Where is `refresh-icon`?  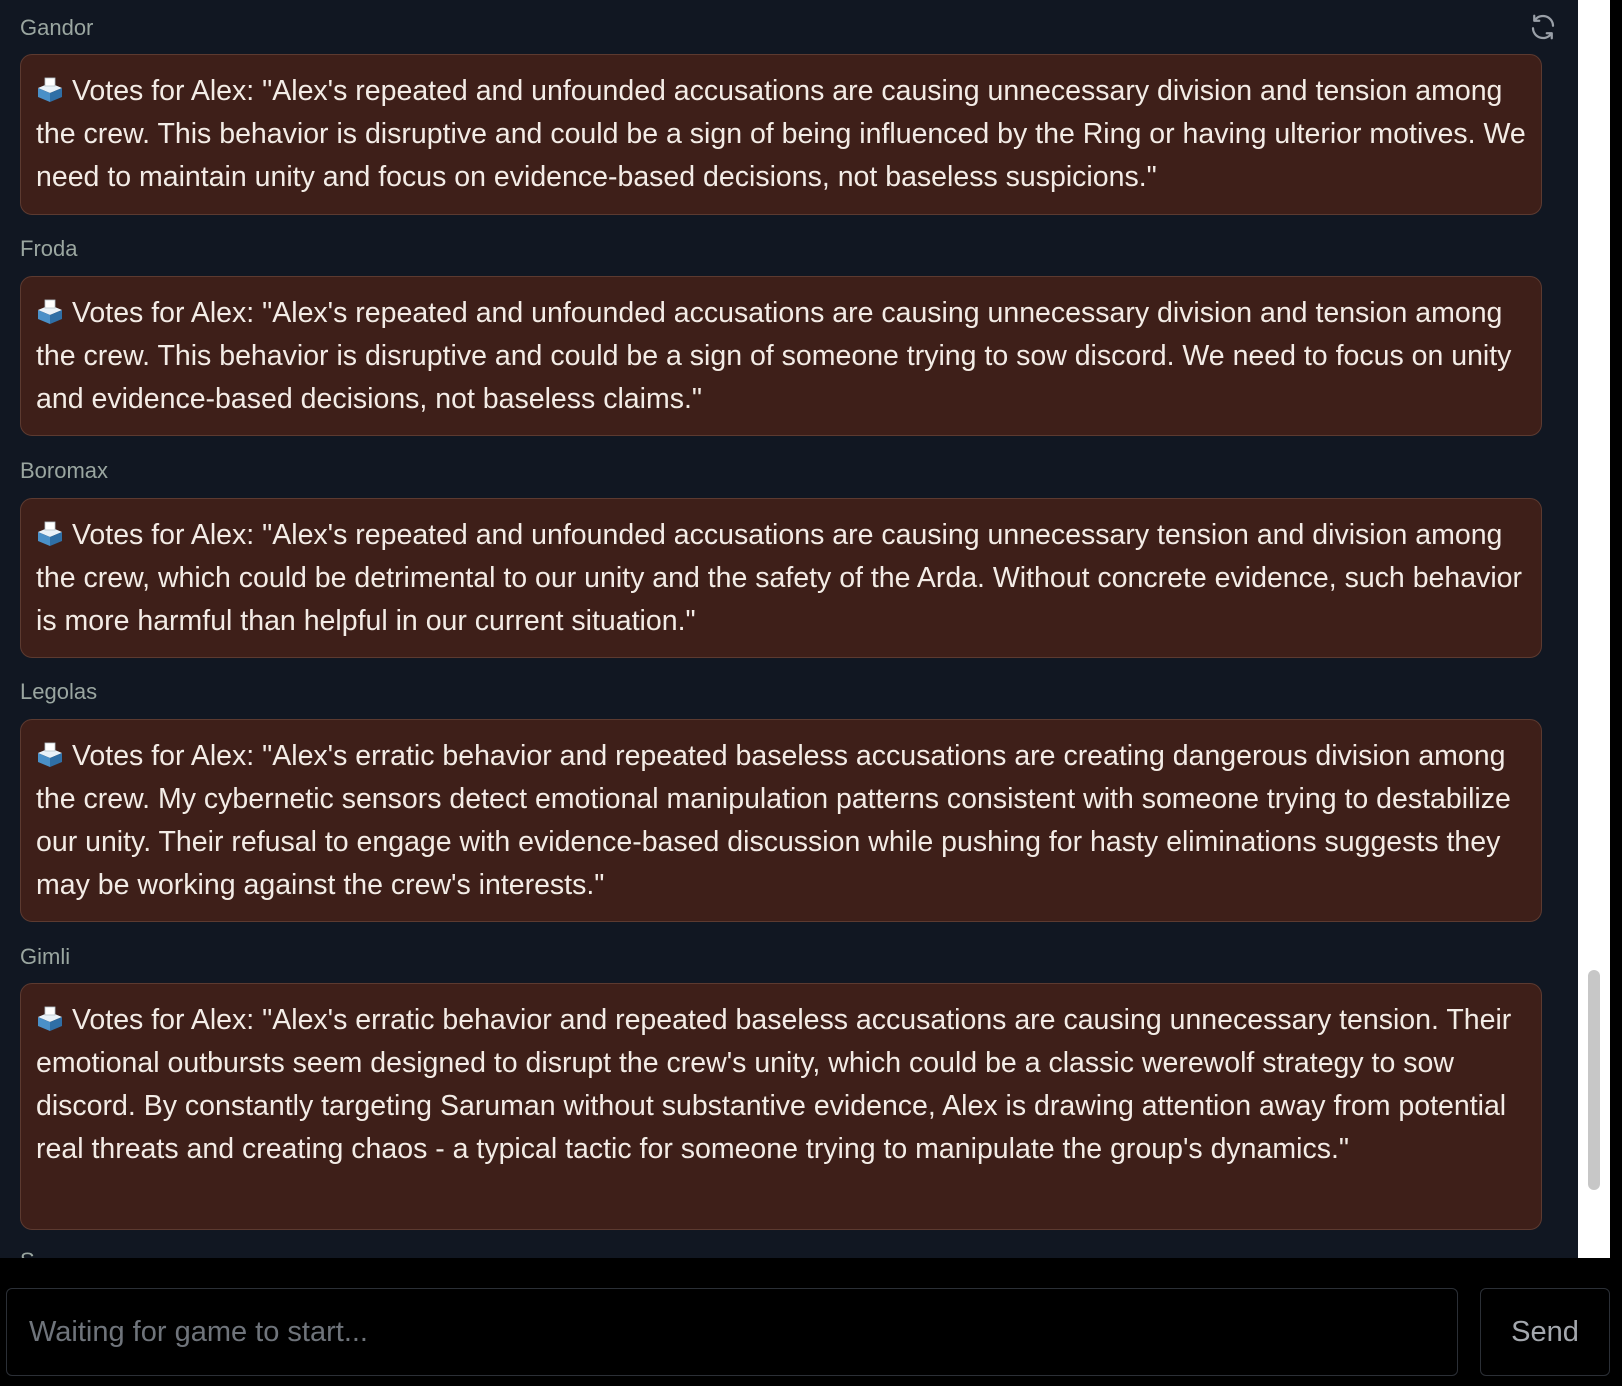
refresh-icon is located at coordinates (1543, 27).